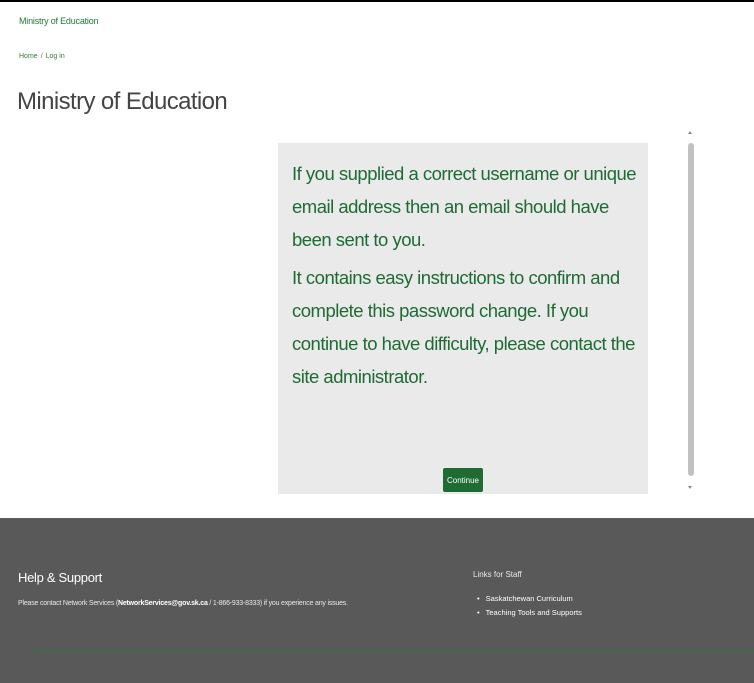 The width and height of the screenshot is (754, 683). I want to click on page-title: Ministry of Education, so click(122, 101).